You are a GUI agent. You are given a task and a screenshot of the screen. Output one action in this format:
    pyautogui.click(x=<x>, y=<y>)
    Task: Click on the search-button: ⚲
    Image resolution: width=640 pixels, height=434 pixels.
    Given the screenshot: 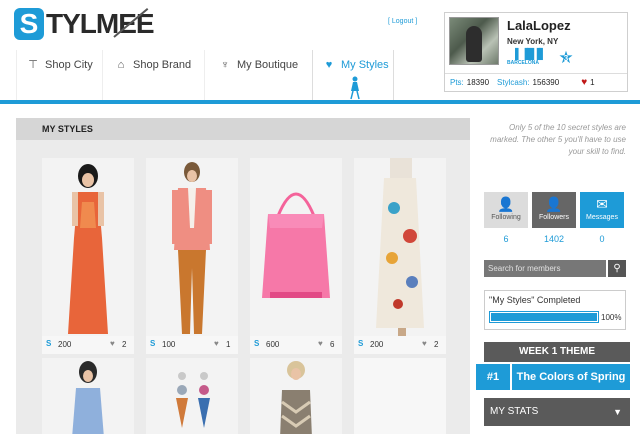 What is the action you would take?
    pyautogui.click(x=617, y=268)
    